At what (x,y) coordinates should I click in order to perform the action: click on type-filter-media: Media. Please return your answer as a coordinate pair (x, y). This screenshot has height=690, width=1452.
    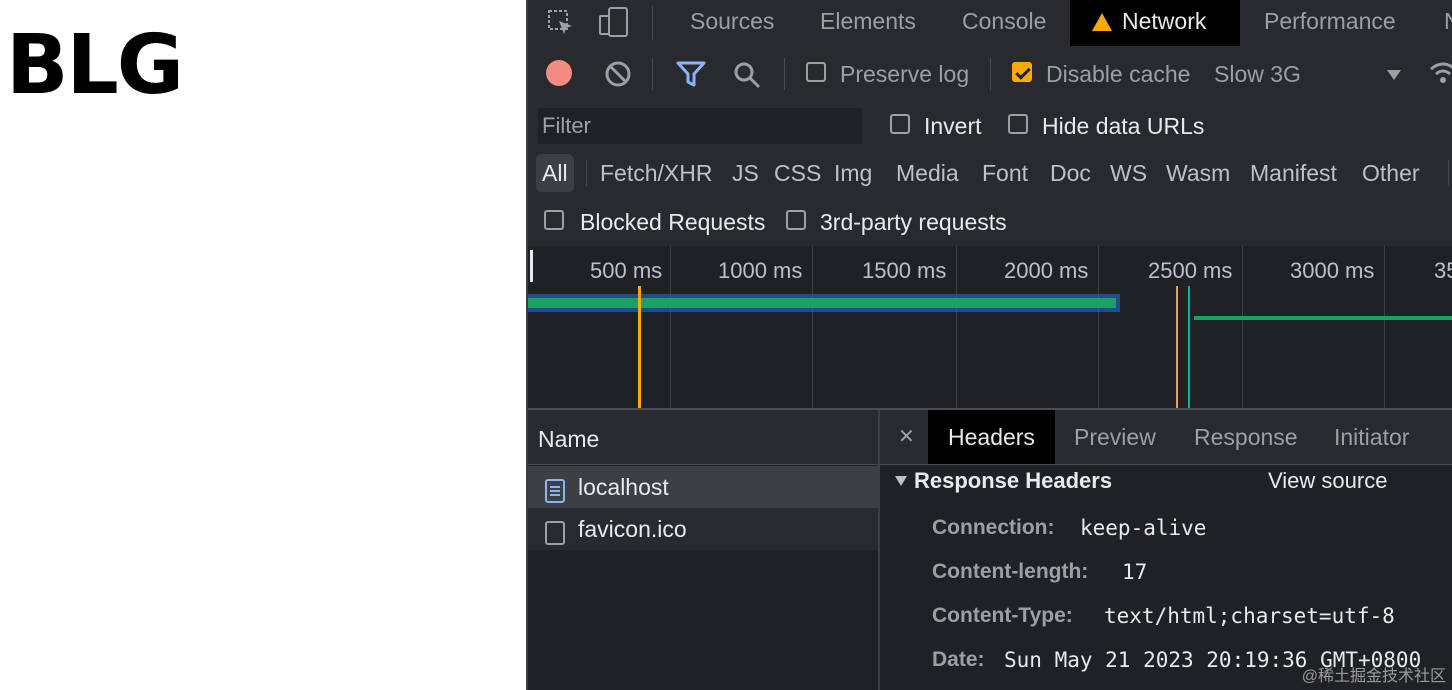
    Looking at the image, I should click on (927, 173).